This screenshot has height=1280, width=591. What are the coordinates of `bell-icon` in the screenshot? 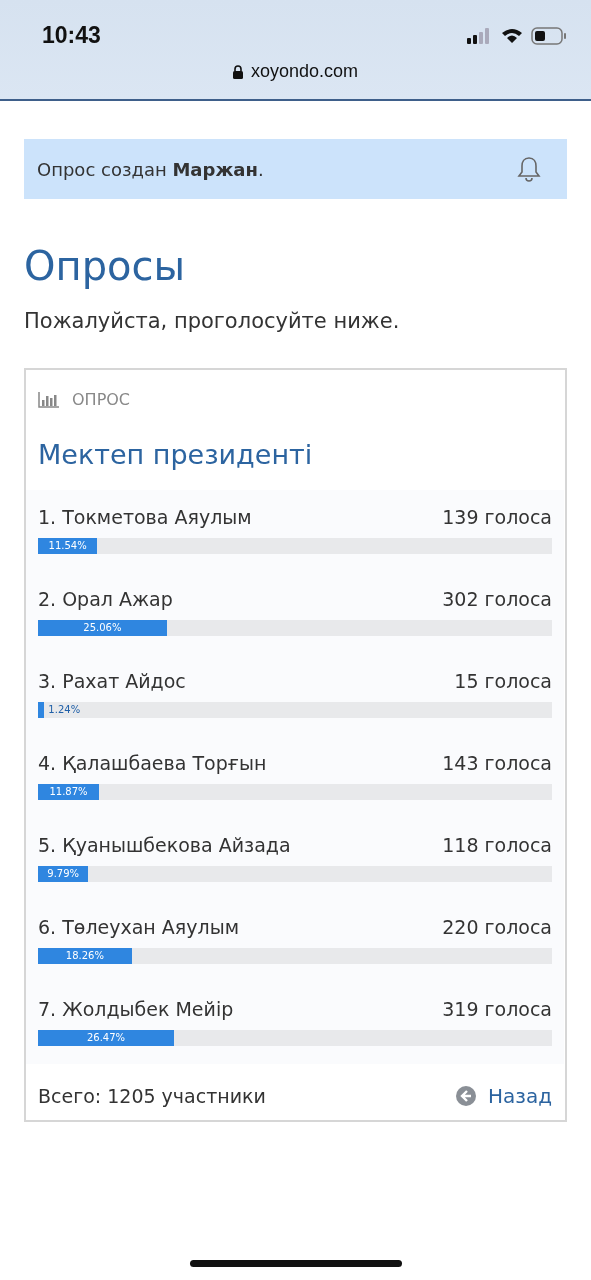 It's located at (529, 169).